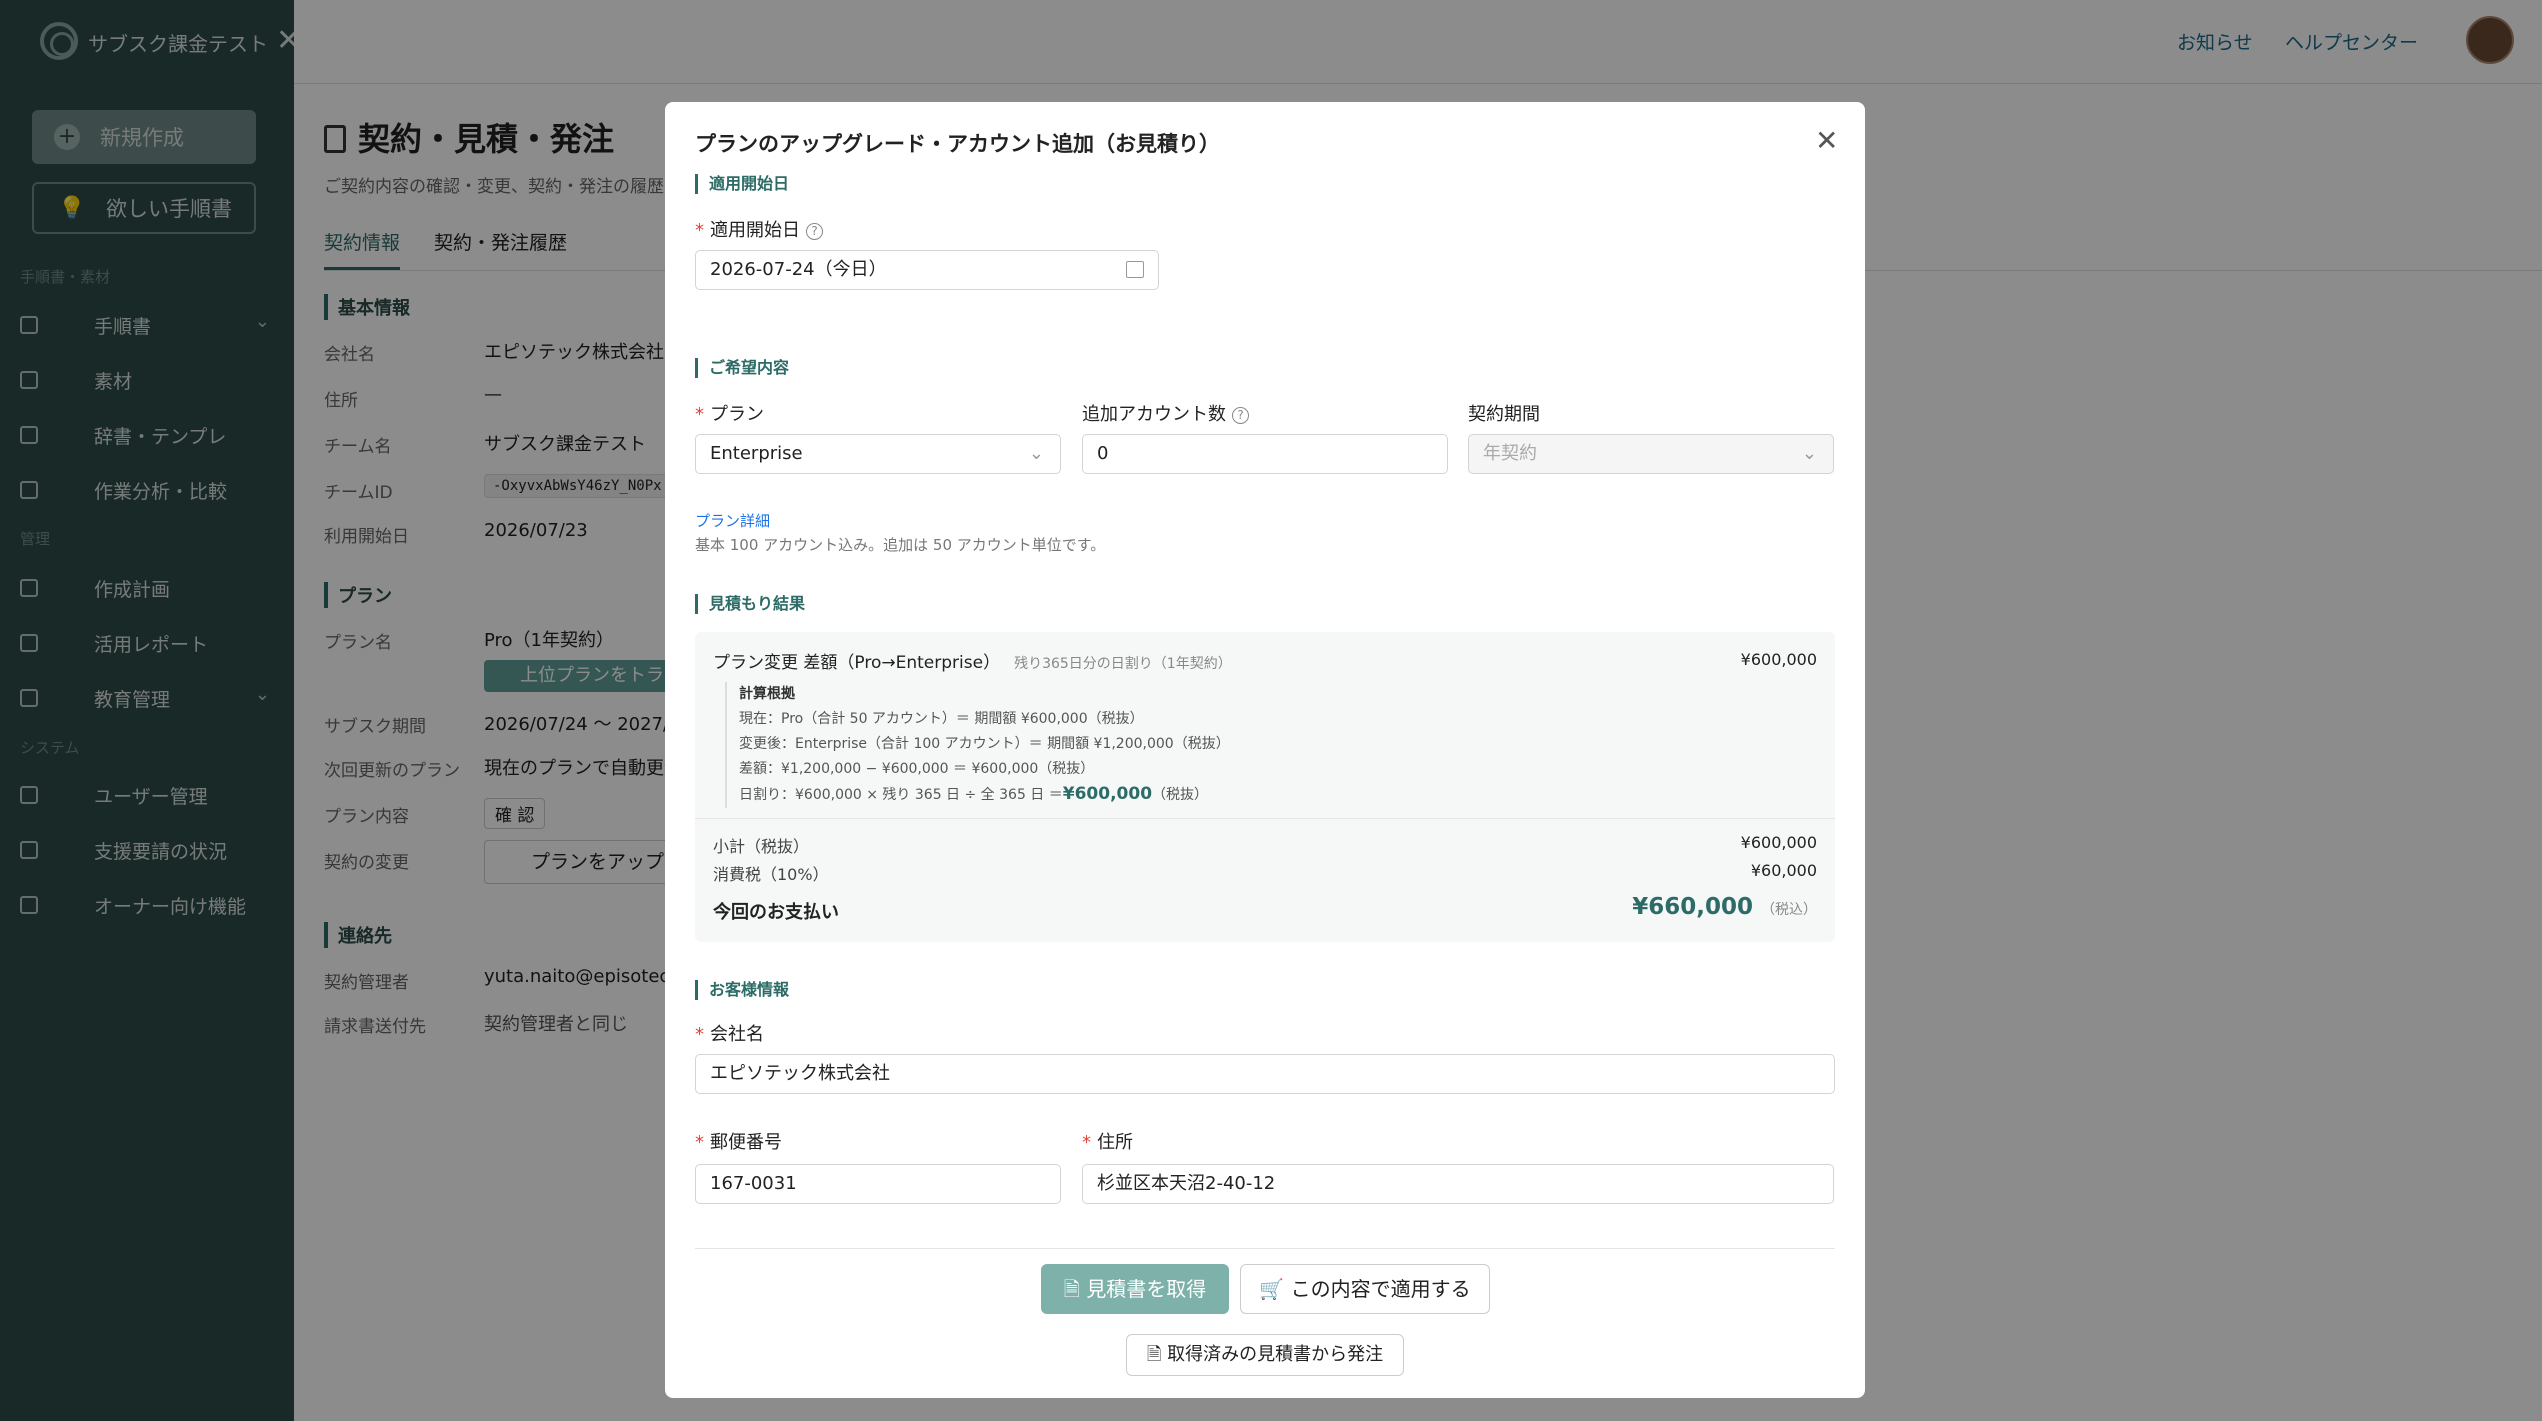 Image resolution: width=2542 pixels, height=1421 pixels. Describe the element at coordinates (1380, 1289) in the screenshot. I see `apply-label: この内容で適用する` at that location.